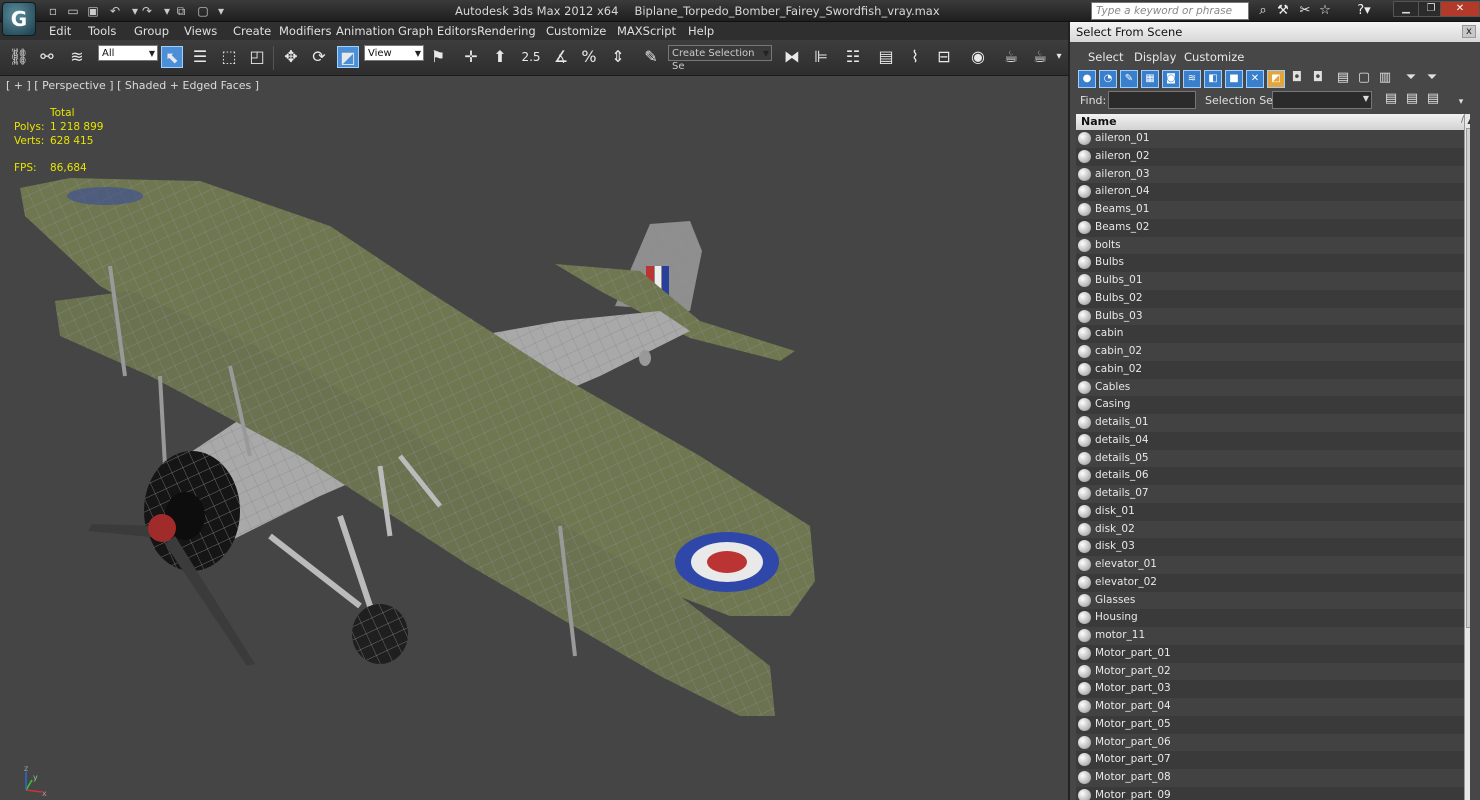 The height and width of the screenshot is (800, 1480). Describe the element at coordinates (1273, 174) in the screenshot. I see `list-item: aileron_03` at that location.